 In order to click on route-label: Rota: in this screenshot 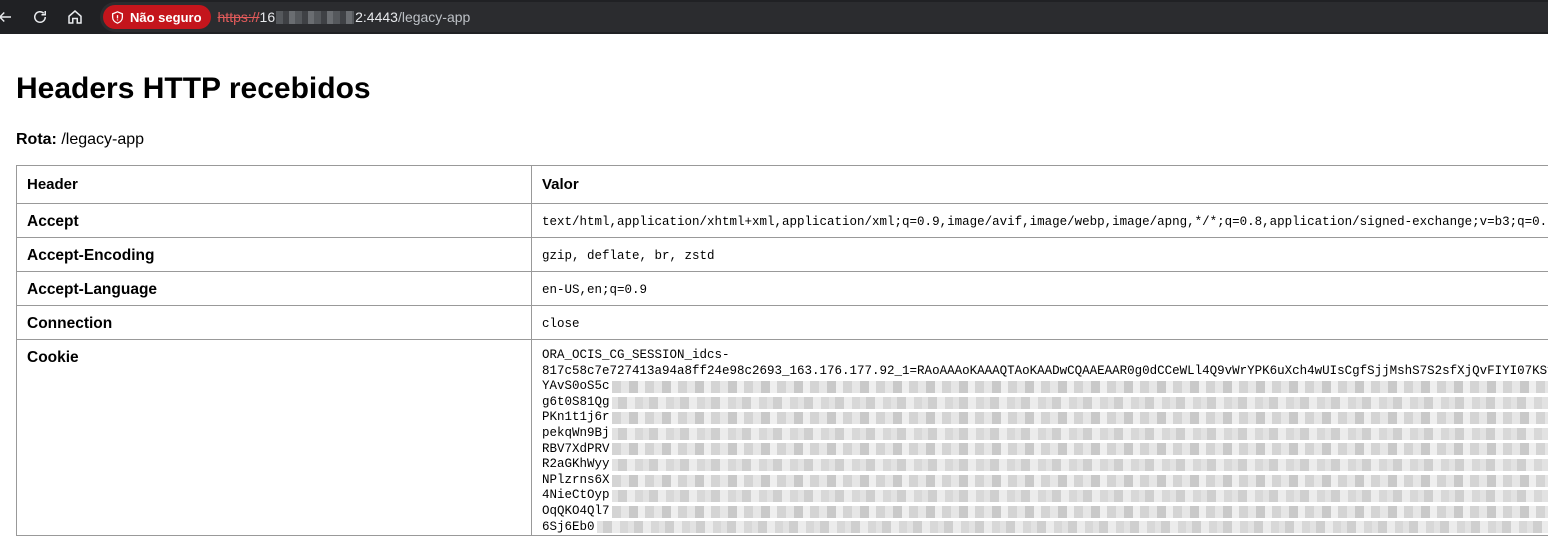, I will do `click(36, 139)`.